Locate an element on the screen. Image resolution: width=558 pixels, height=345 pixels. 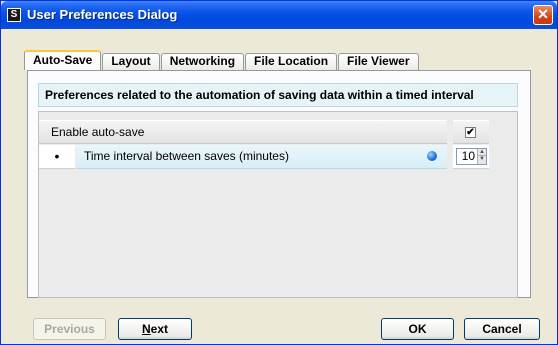
setting-value-cell: 10 ▲ ▼ is located at coordinates (471, 157).